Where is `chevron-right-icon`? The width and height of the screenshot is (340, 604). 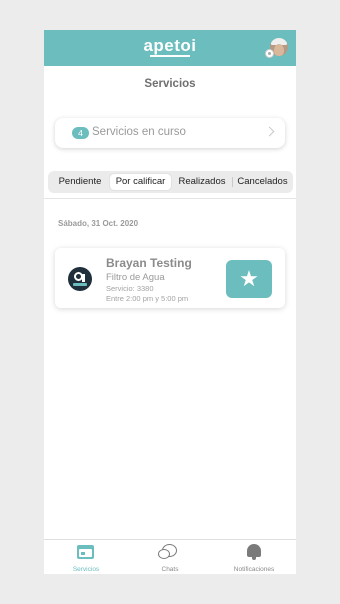
chevron-right-icon is located at coordinates (269, 131).